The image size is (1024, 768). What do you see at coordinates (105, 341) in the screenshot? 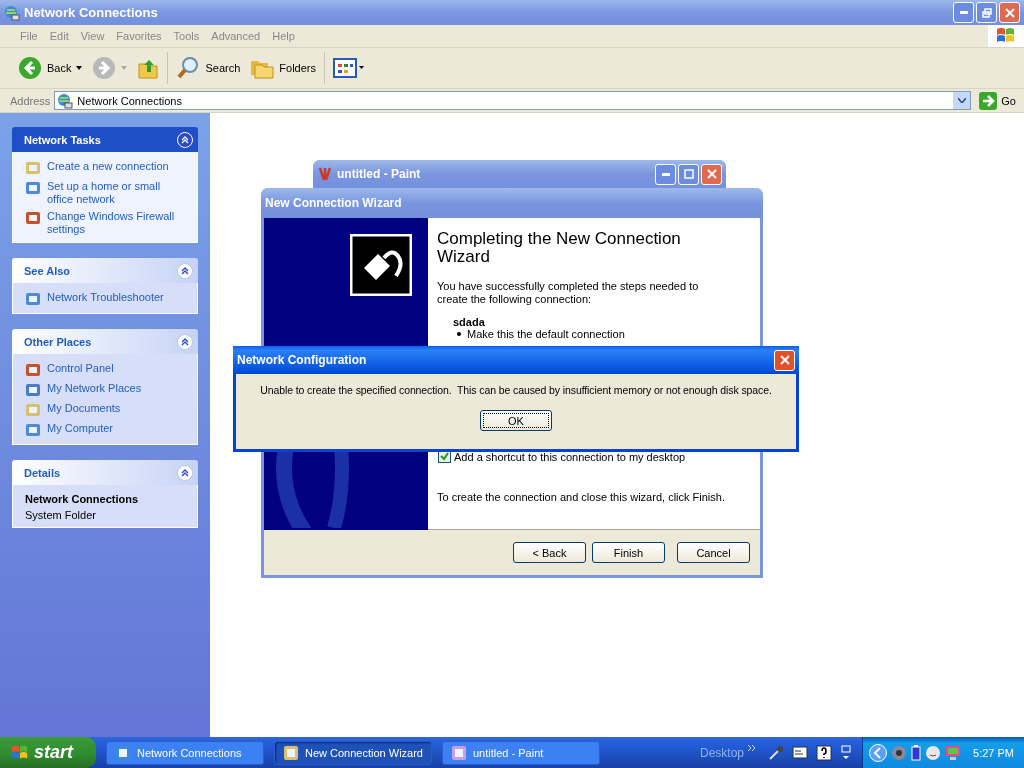
I see `panel-header: Other Places` at bounding box center [105, 341].